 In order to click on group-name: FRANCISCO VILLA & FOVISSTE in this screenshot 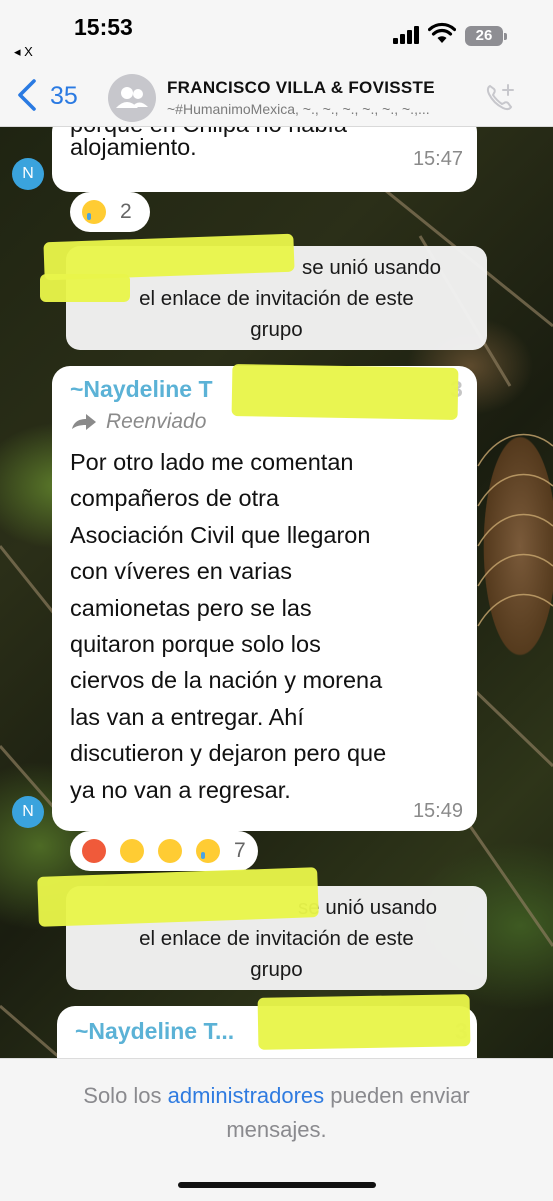, I will do `click(301, 88)`.